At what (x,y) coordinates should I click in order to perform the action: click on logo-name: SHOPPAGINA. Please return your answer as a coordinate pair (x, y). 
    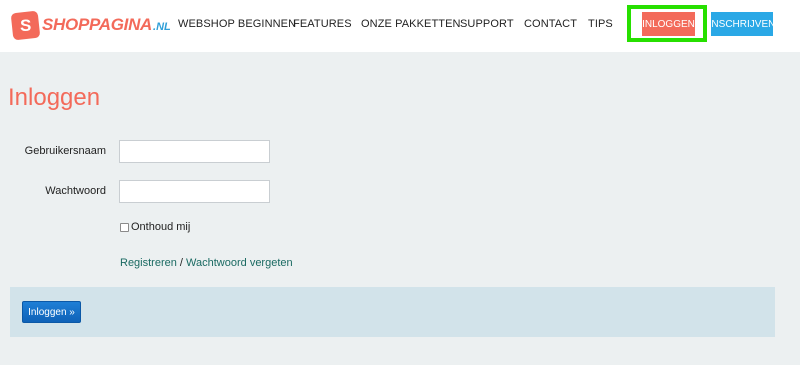
    Looking at the image, I should click on (97, 24).